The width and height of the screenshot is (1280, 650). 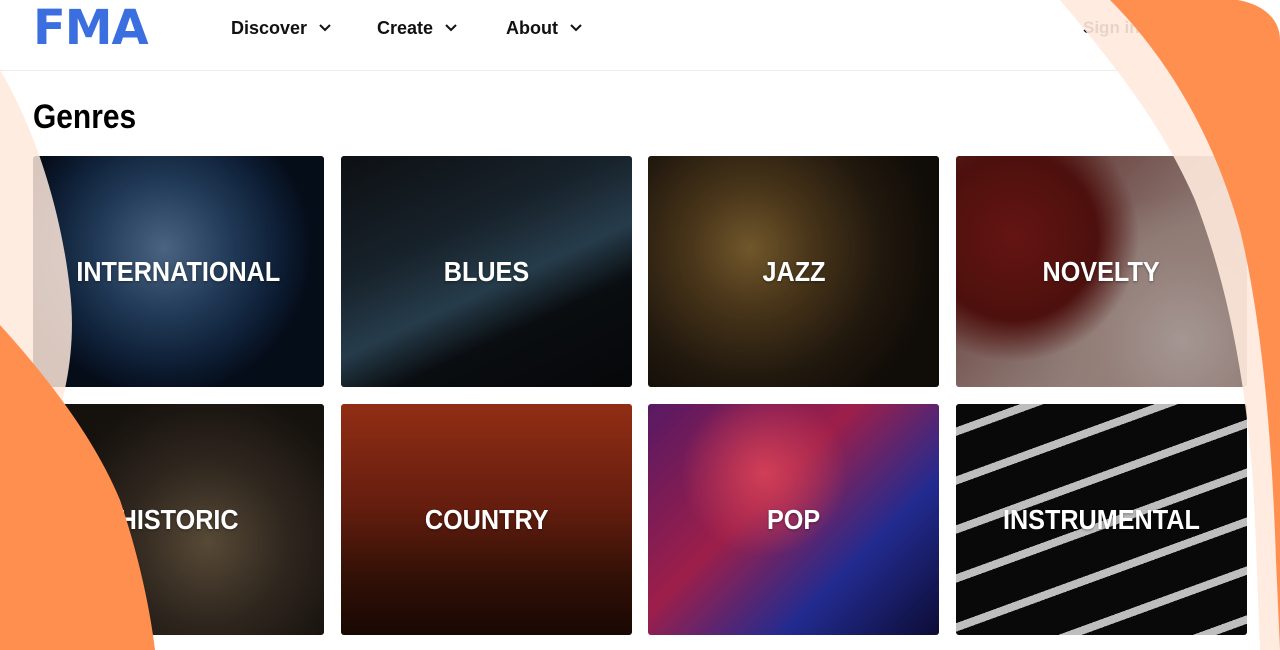 I want to click on genre-tile-pop: POP, so click(x=793, y=519).